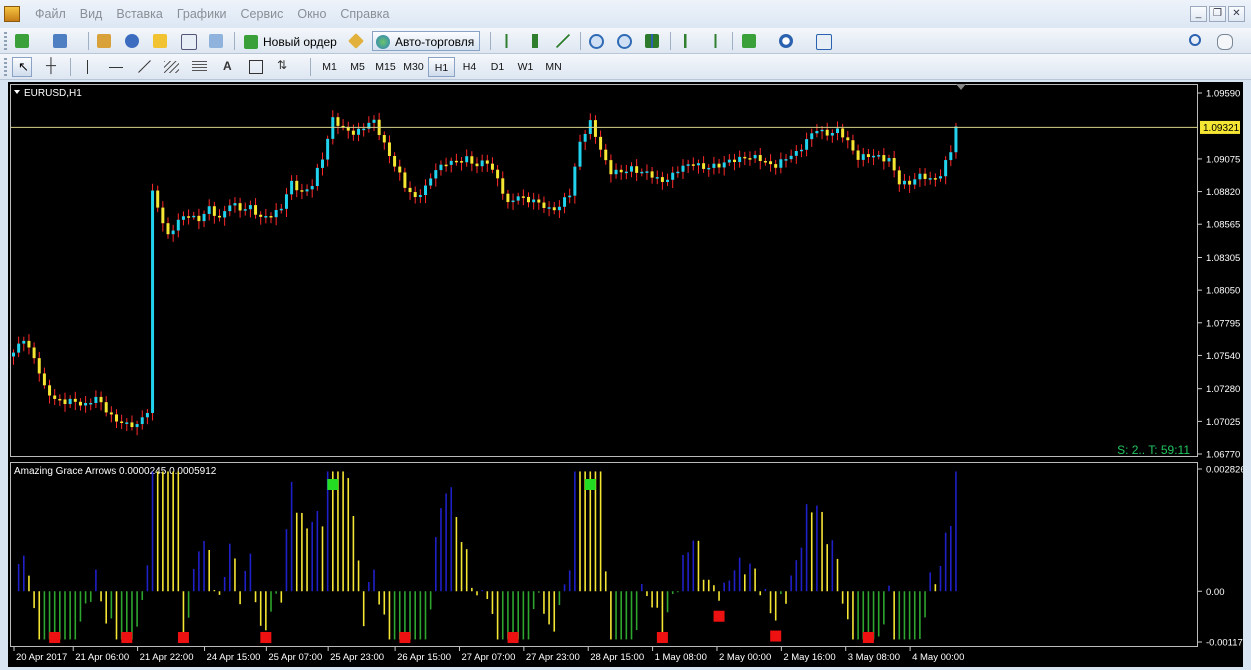 The height and width of the screenshot is (670, 1251). What do you see at coordinates (291, 41) in the screenshot?
I see `new-order-button: Новый ордер` at bounding box center [291, 41].